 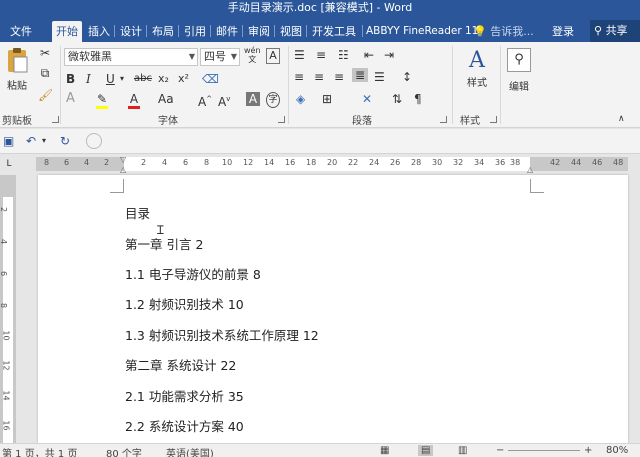 I want to click on right-indent-marker: △, so click(x=530, y=169).